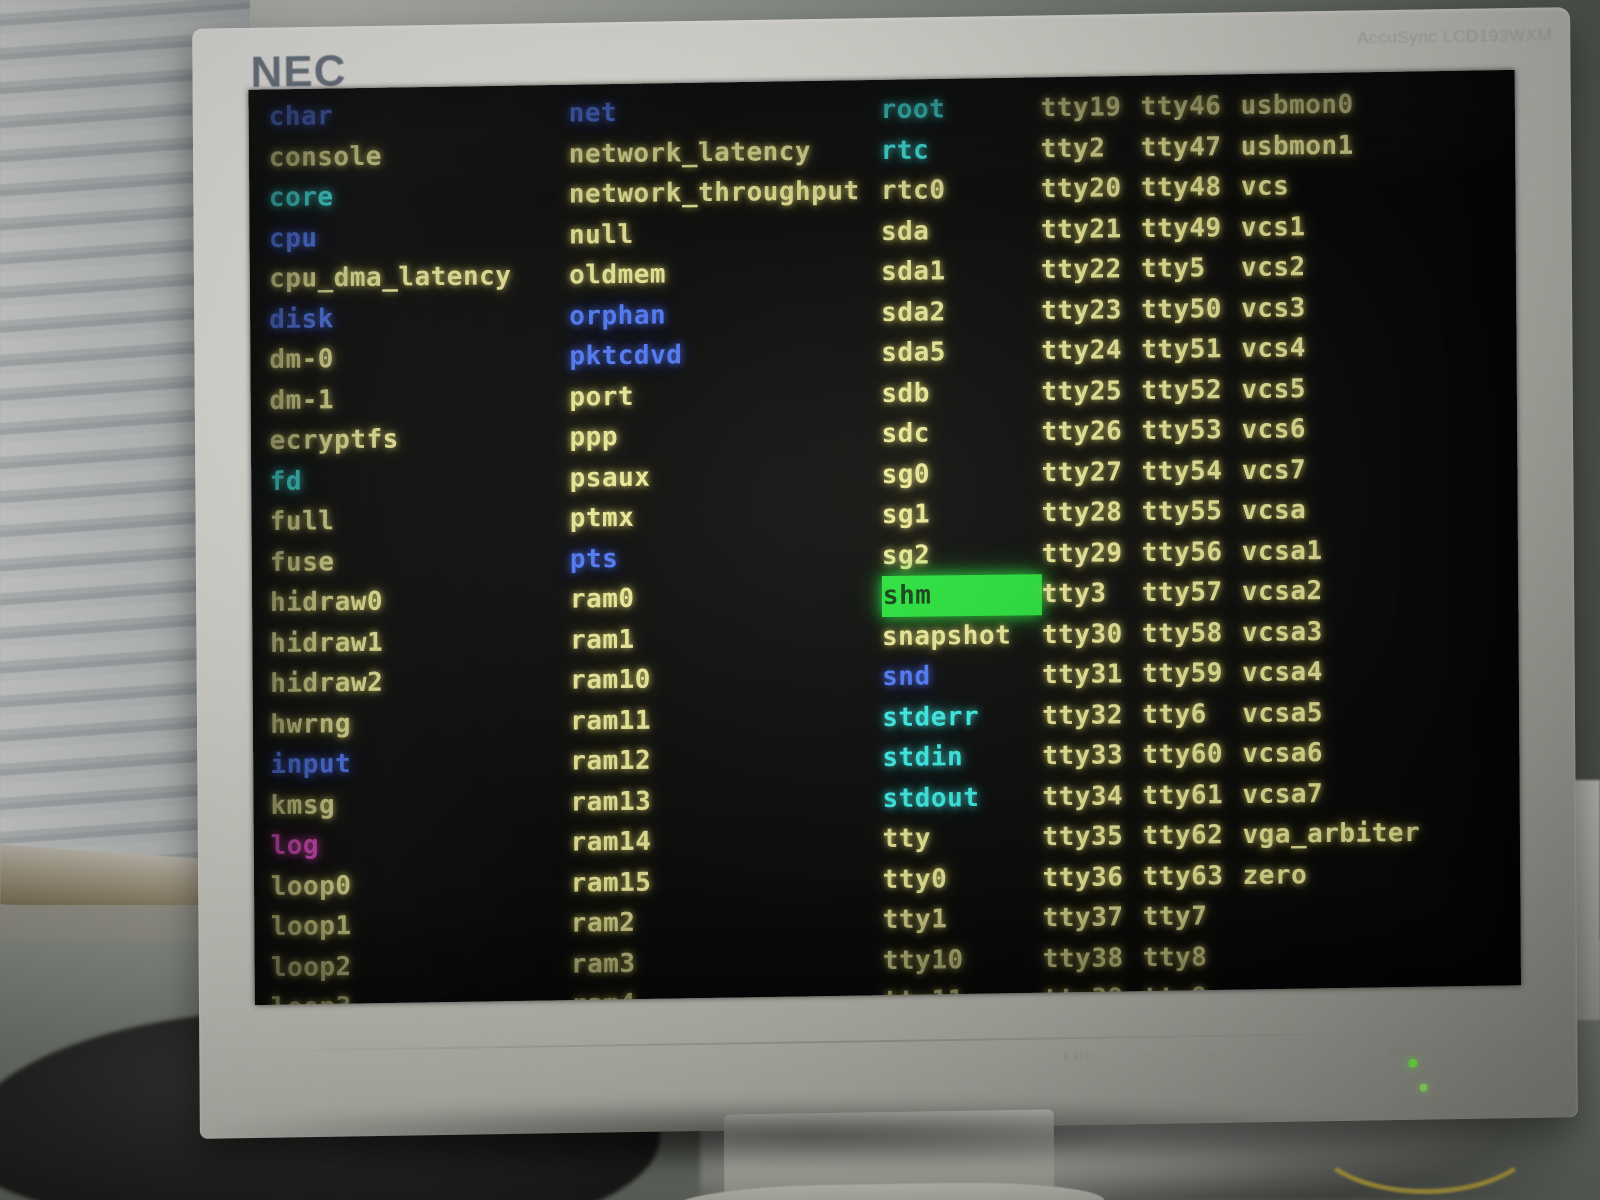  I want to click on dev-entry: ecryptfs, so click(419, 440).